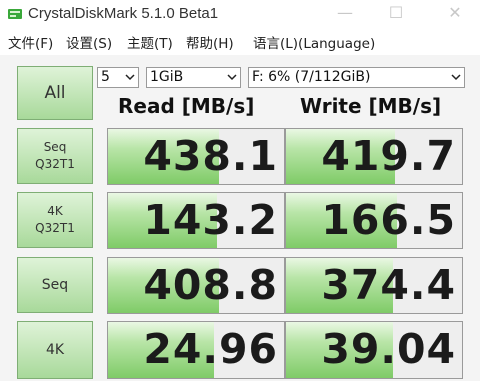 This screenshot has height=381, width=480. What do you see at coordinates (210, 285) in the screenshot?
I see `seq-read-value: 408.8` at bounding box center [210, 285].